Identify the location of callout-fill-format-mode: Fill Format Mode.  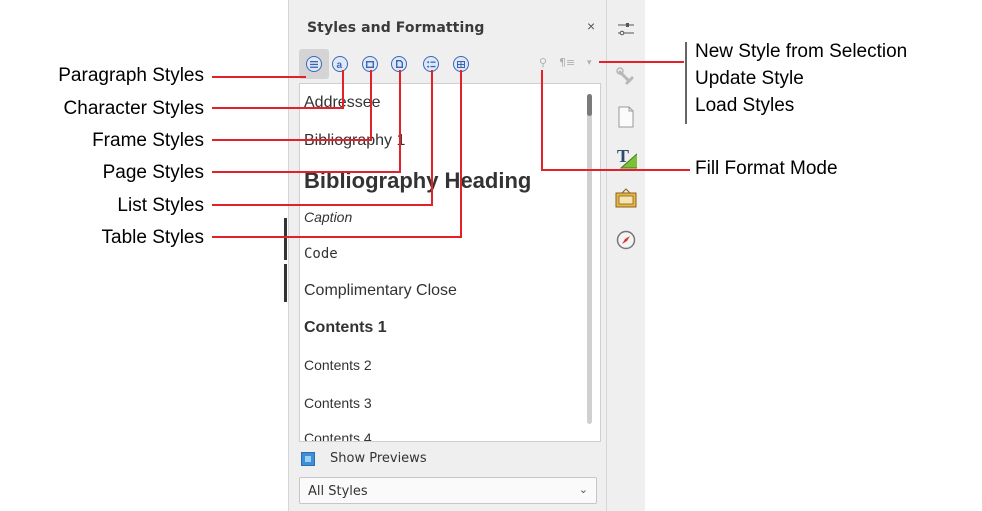
(766, 168).